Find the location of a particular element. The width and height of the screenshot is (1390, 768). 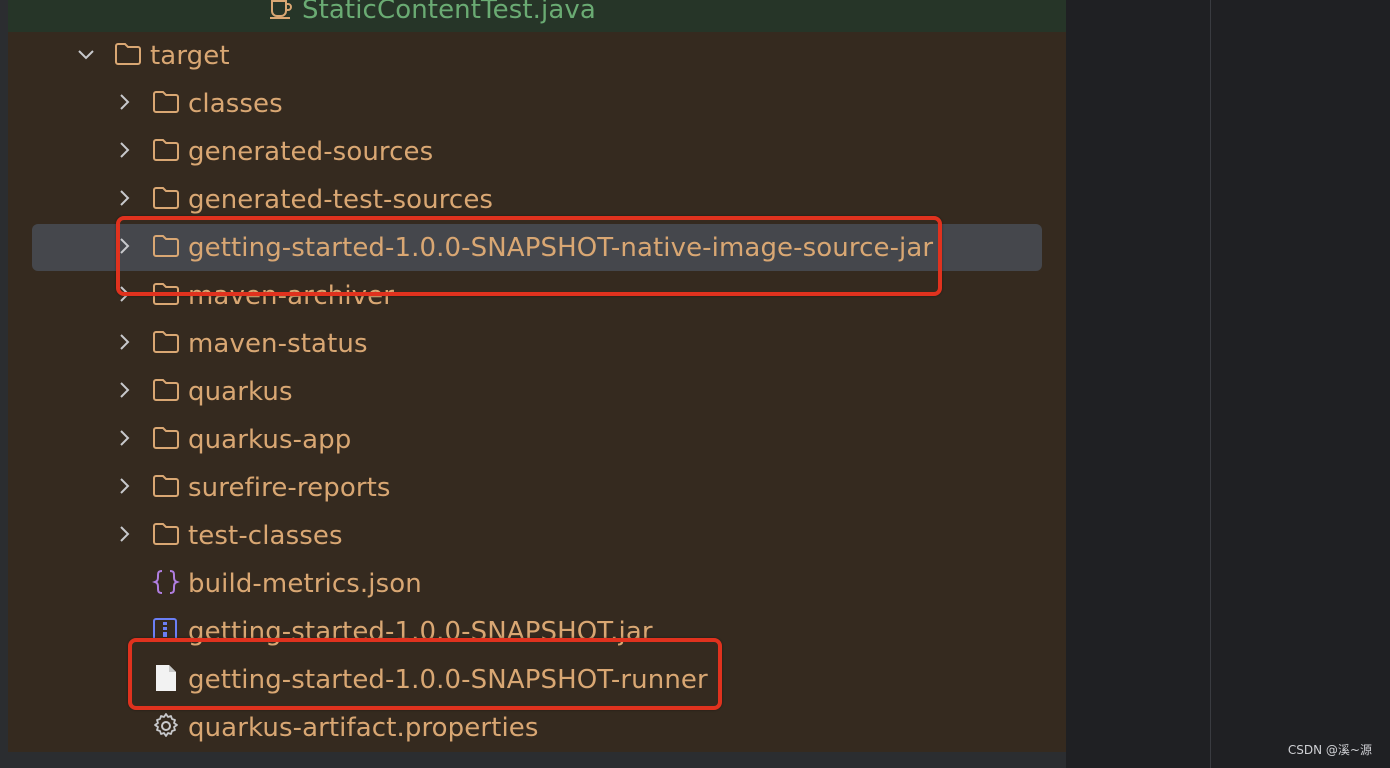

tree-item-label: surefire-reports is located at coordinates (289, 488).